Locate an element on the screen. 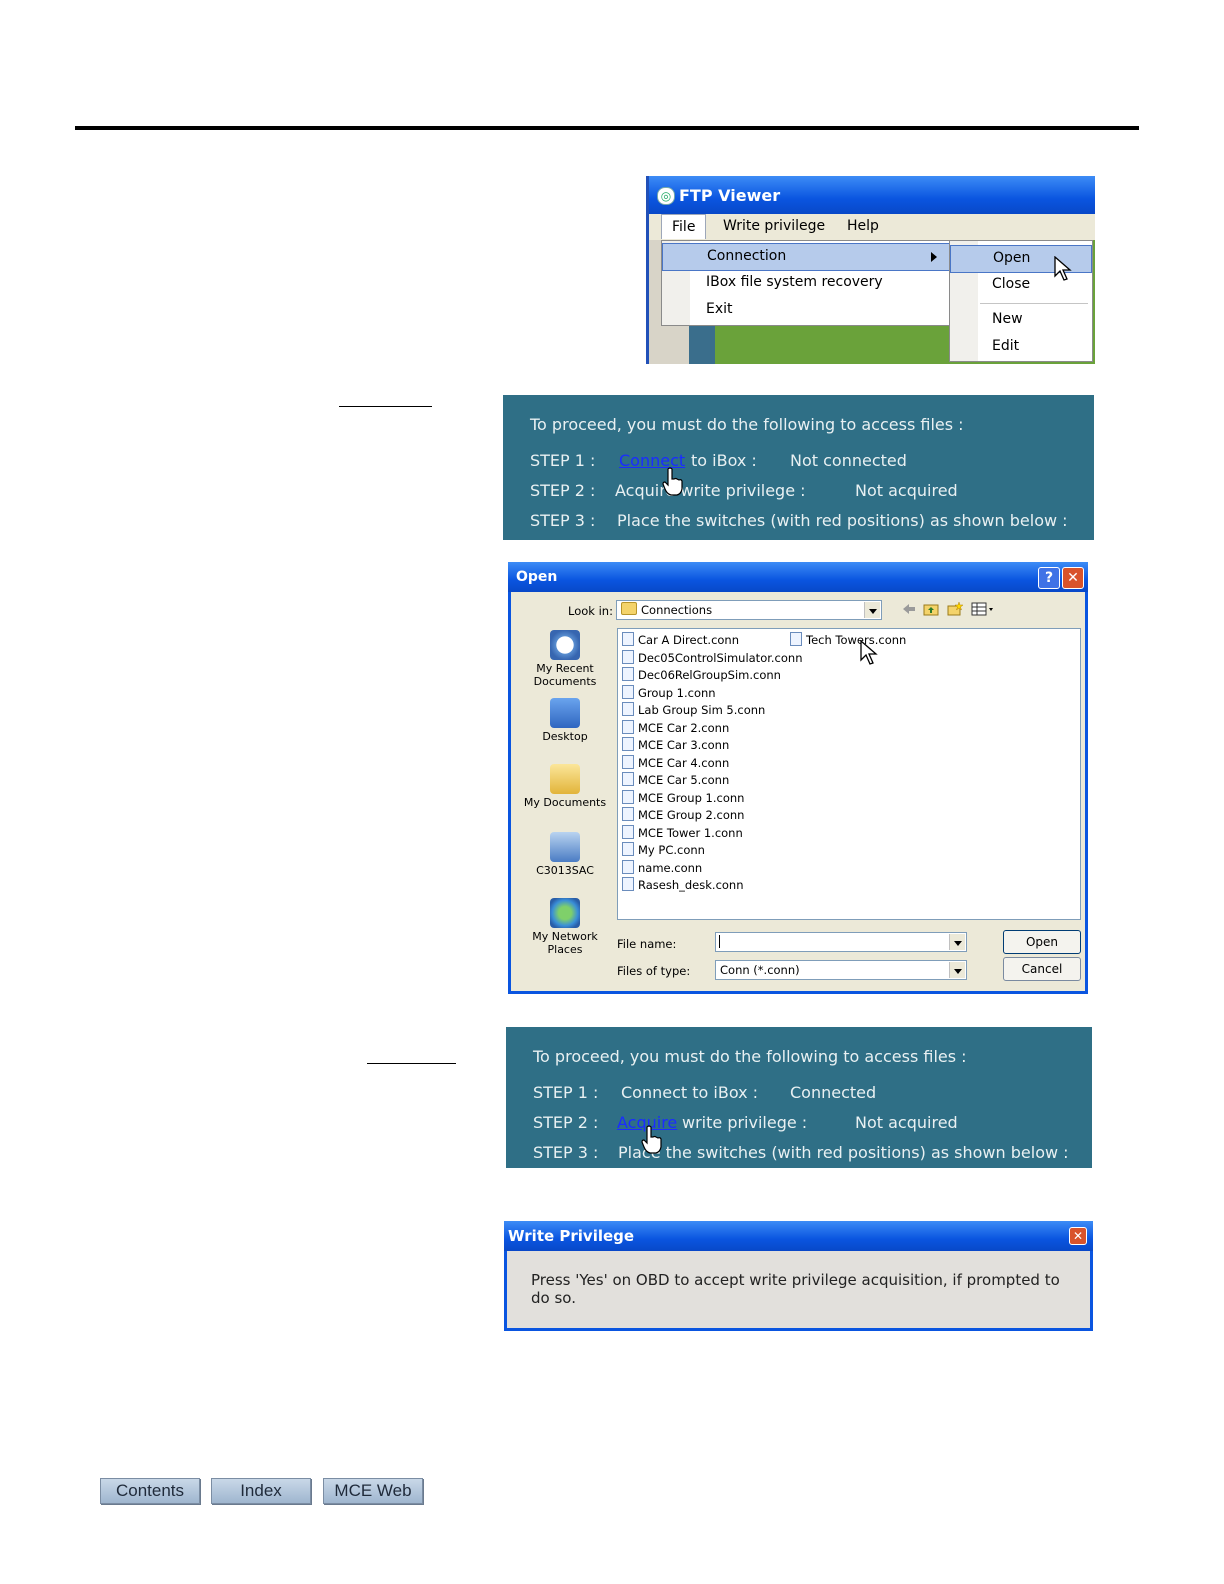  submenu-arrow-icon is located at coordinates (934, 257).